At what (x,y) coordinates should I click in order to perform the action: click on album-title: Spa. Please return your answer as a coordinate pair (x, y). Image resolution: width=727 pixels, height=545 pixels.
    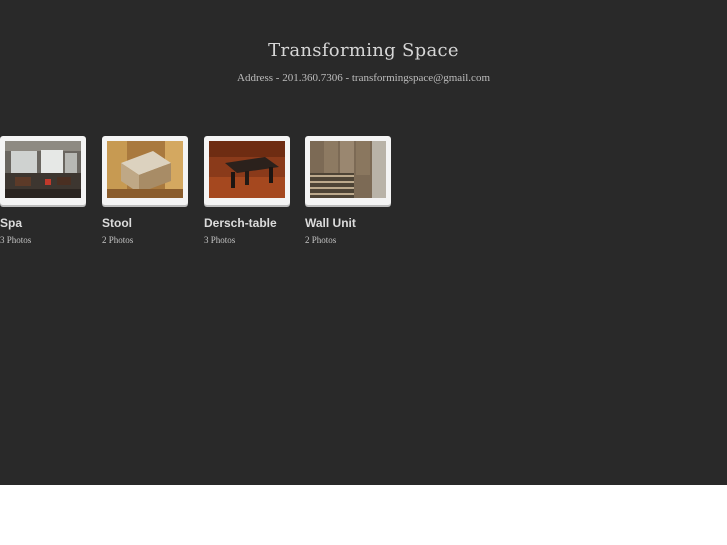
    Looking at the image, I should click on (11, 223).